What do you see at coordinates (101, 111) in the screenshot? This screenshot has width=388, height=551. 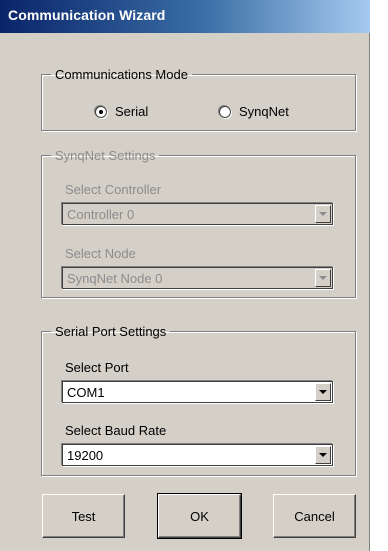 I see `radio-serial-indicator` at bounding box center [101, 111].